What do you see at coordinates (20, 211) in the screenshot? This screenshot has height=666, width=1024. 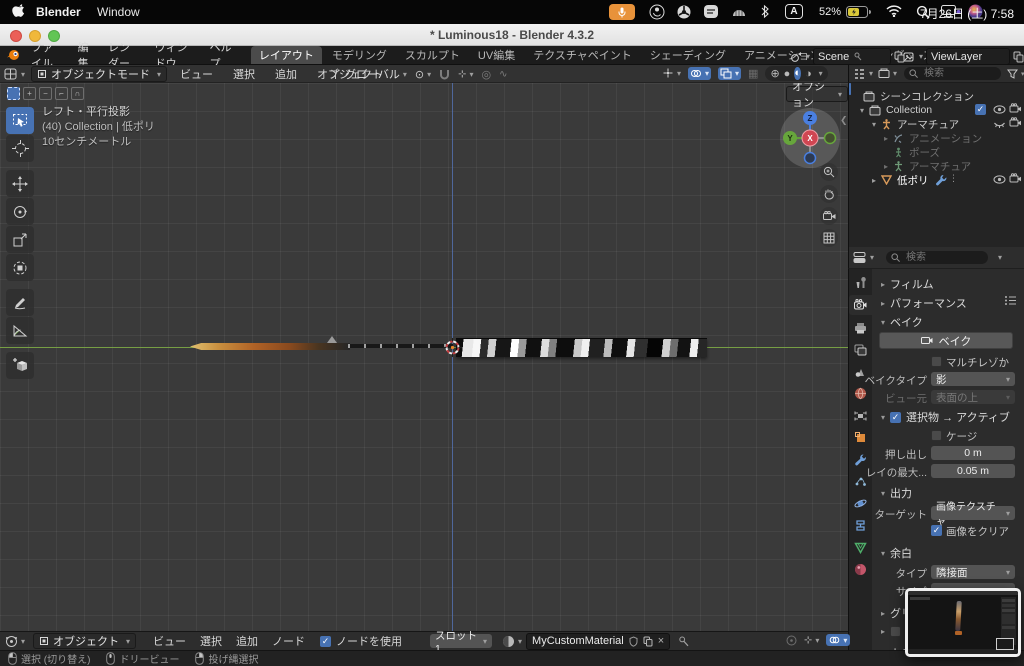 I see `rotate-tool` at bounding box center [20, 211].